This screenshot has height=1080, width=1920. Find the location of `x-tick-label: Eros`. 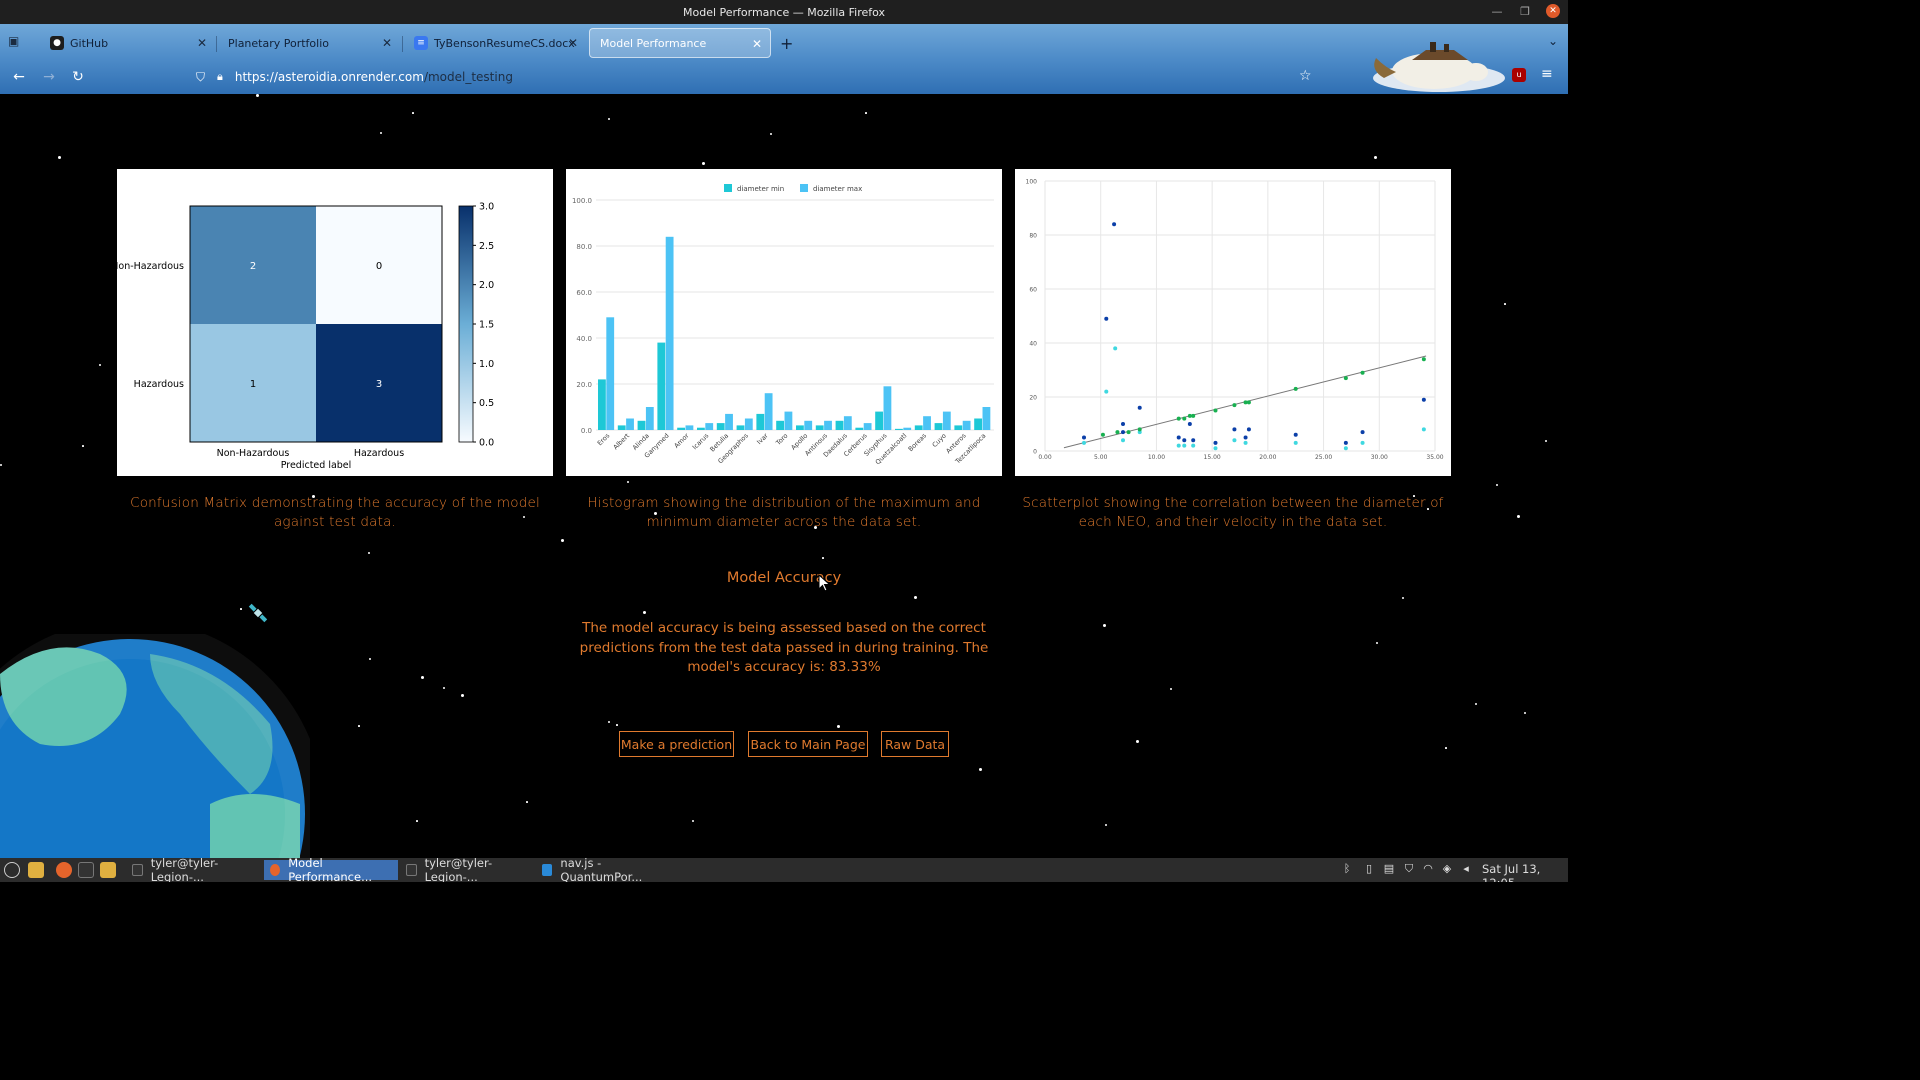

x-tick-label: Eros is located at coordinates (604, 439).